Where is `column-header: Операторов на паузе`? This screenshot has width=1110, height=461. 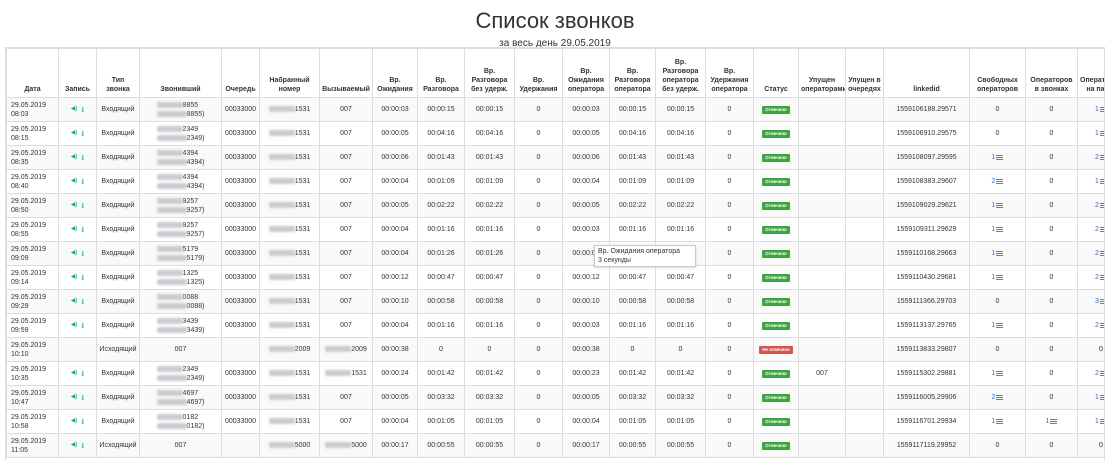
column-header: Операторов на паузе is located at coordinates (1090, 73).